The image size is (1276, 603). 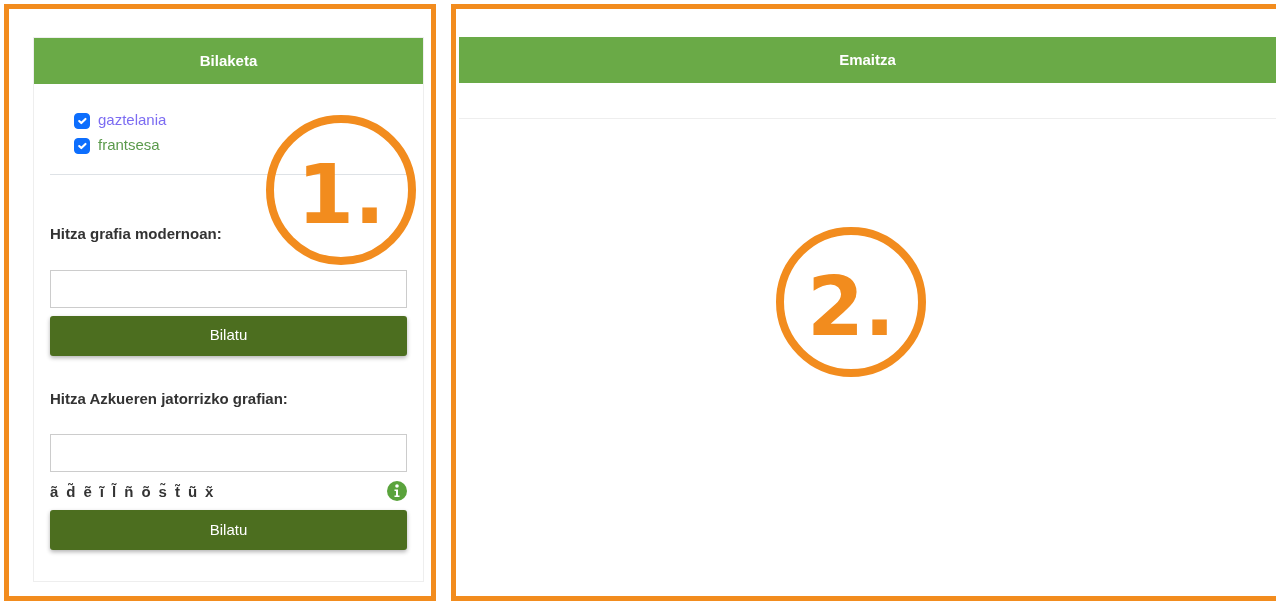 I want to click on character-key: õ, so click(x=146, y=491).